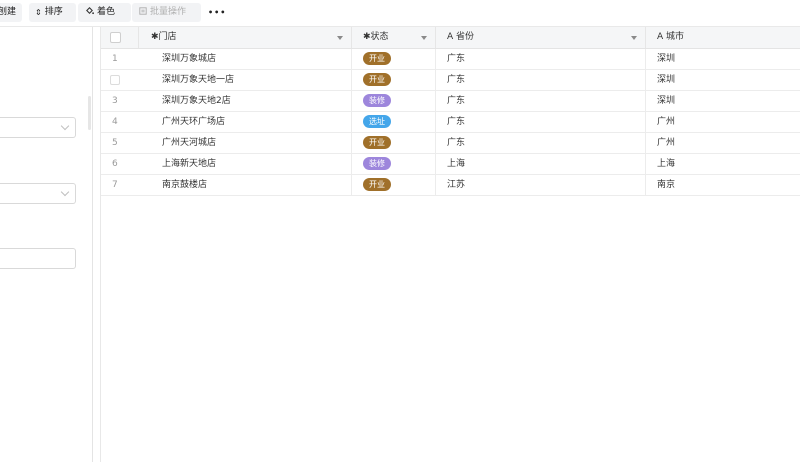 The width and height of the screenshot is (800, 462). I want to click on column-label-province: A 省份, so click(461, 37).